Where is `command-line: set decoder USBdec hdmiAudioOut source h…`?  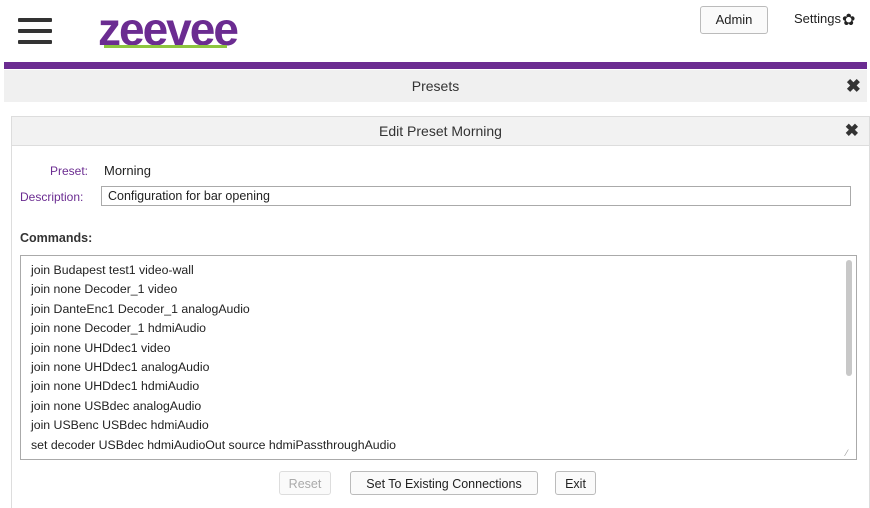 command-line: set decoder USBdec hdmiAudioOut source h… is located at coordinates (214, 444).